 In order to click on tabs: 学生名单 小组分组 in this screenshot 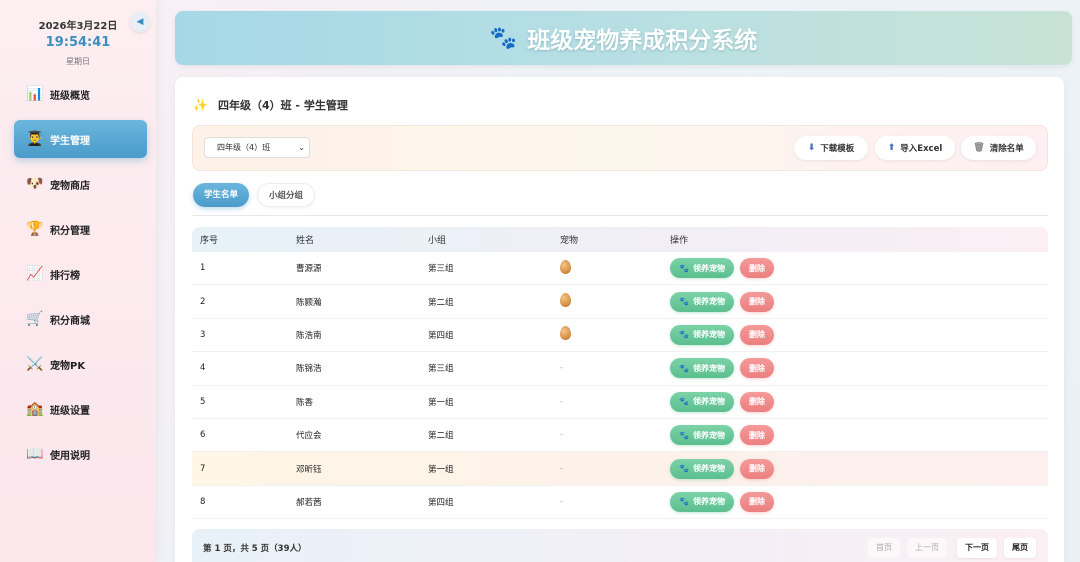, I will do `click(258, 195)`.